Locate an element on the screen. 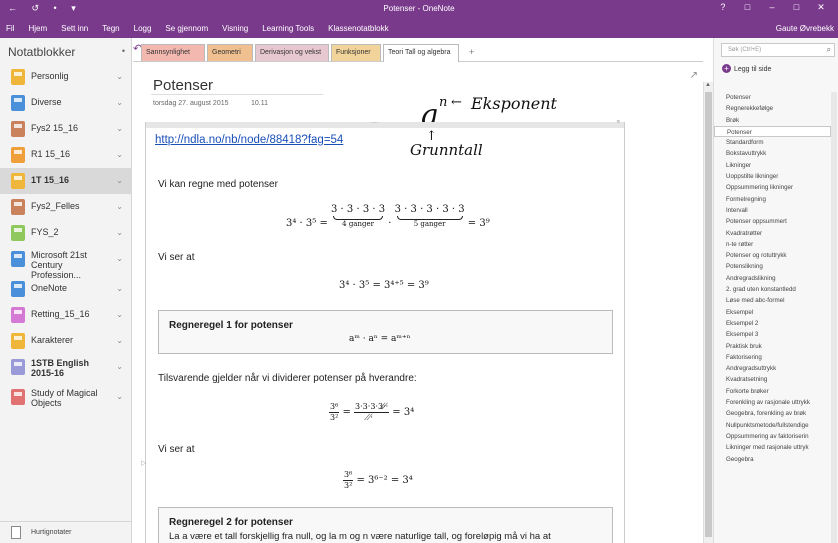 The width and height of the screenshot is (838, 543). notebook-item: Study of Magical Objects ⌄ is located at coordinates (66, 399).